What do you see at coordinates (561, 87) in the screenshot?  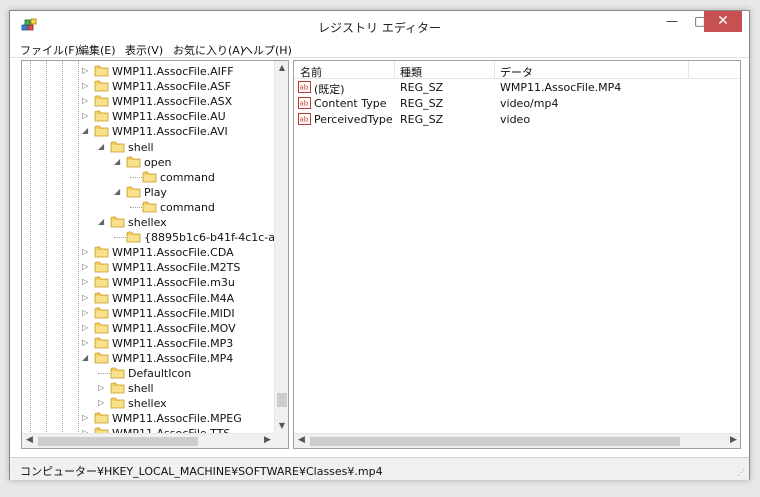 I see `value-data: WMP11.AssocFile.MP4` at bounding box center [561, 87].